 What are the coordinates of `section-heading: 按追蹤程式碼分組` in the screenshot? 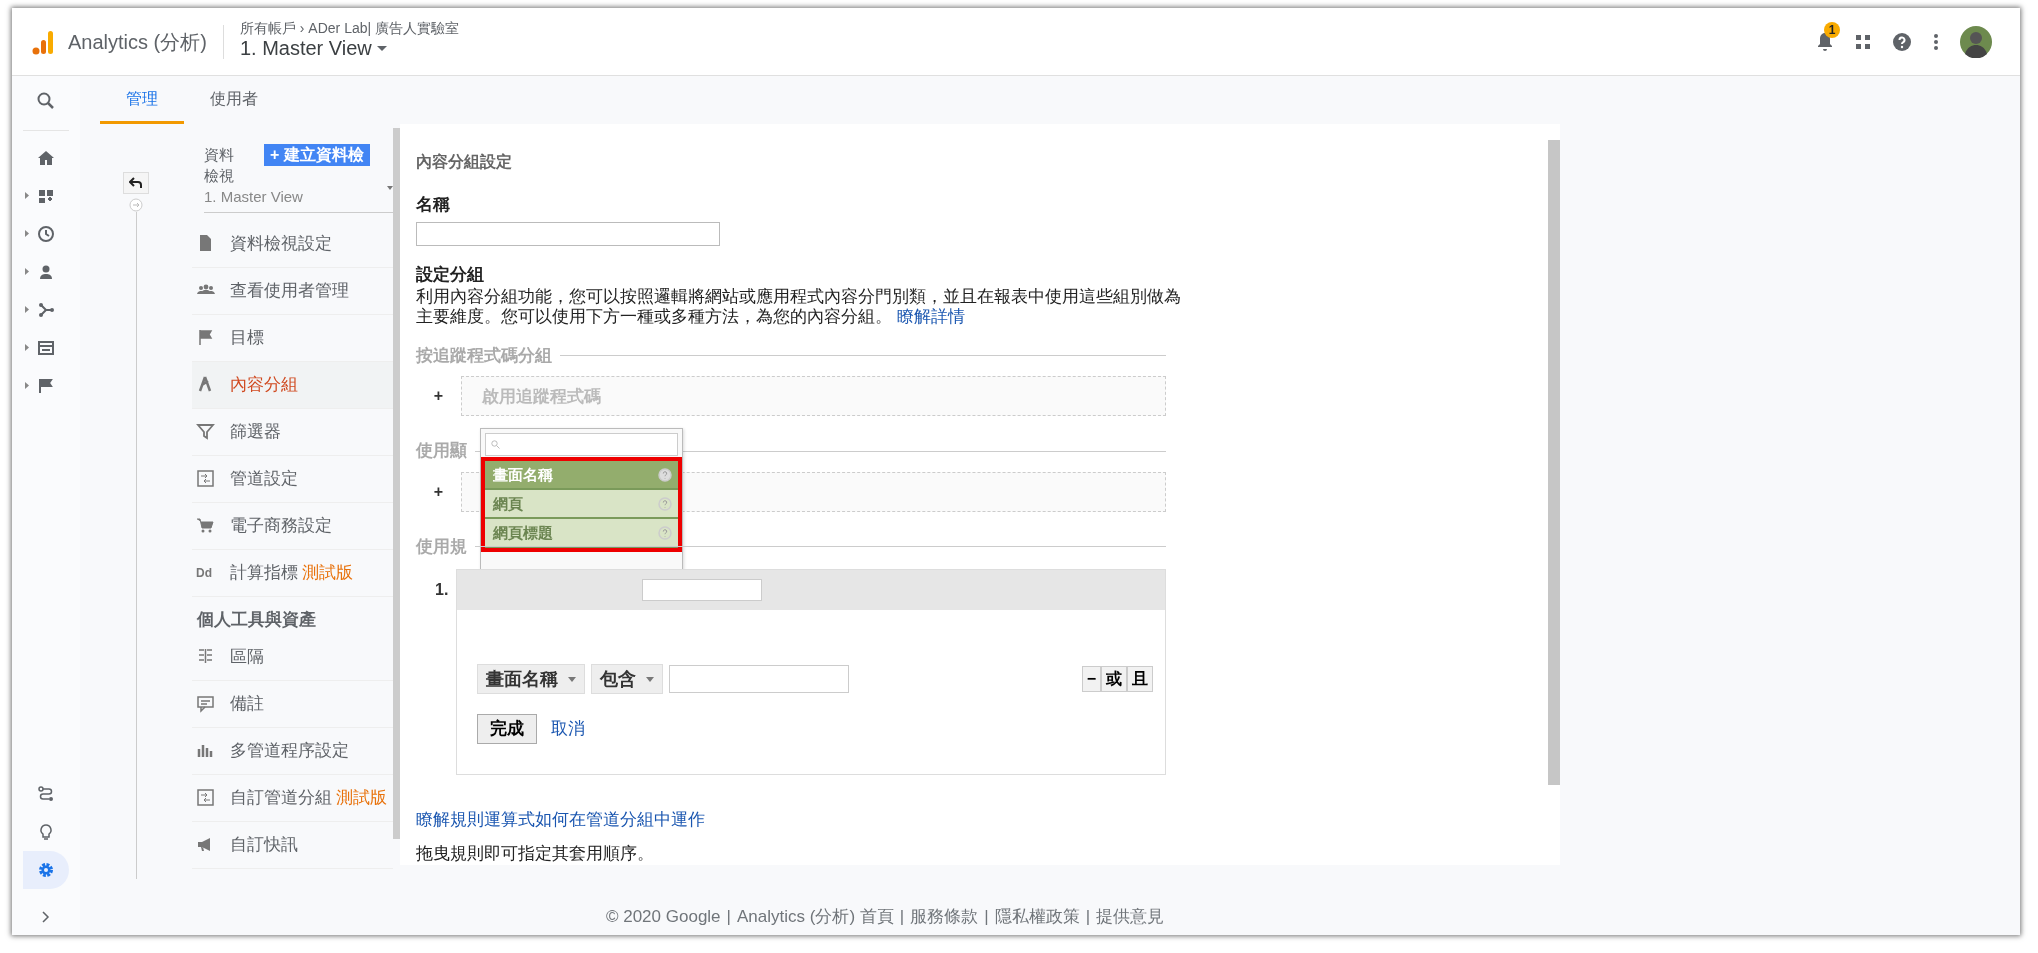 It's located at (484, 355).